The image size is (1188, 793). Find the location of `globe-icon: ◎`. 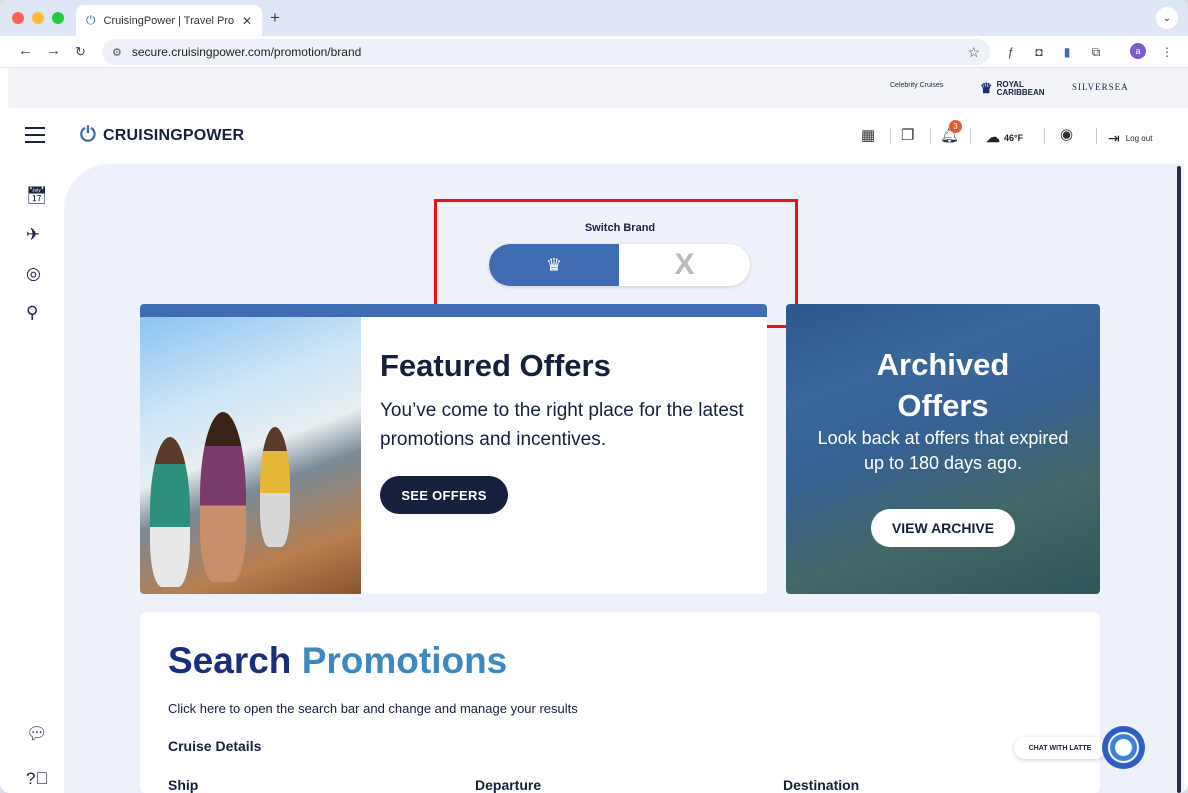

globe-icon: ◎ is located at coordinates (33, 274).